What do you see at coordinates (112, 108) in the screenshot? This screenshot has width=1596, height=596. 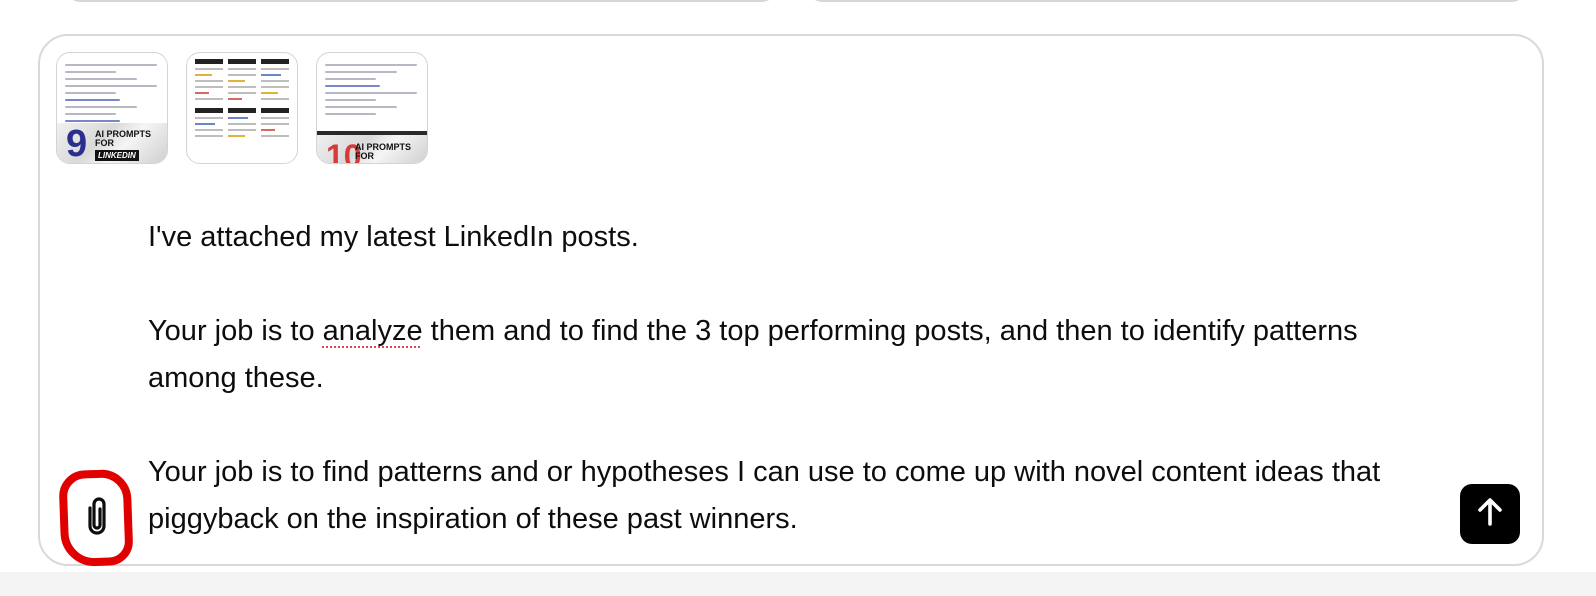 I see `attachment-thumbnail-1: 9 AI PROMPTS FOR LINKEDIN` at bounding box center [112, 108].